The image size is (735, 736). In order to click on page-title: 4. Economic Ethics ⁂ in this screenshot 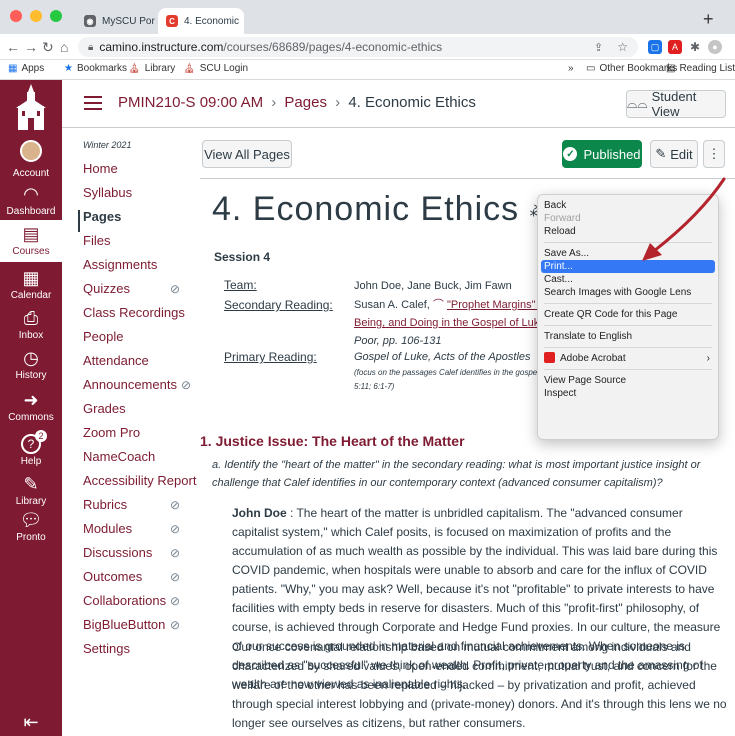, I will do `click(379, 209)`.